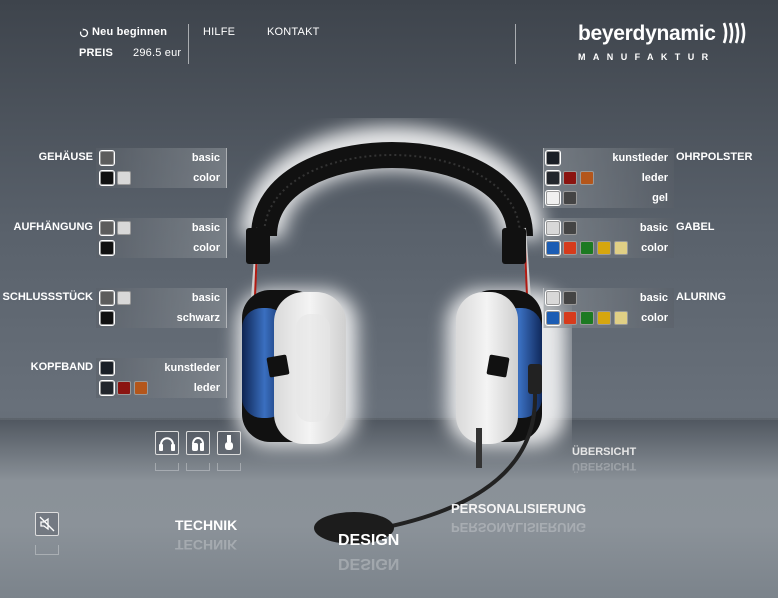  What do you see at coordinates (647, 34) in the screenshot?
I see `brand-logo: beyerdynamic` at bounding box center [647, 34].